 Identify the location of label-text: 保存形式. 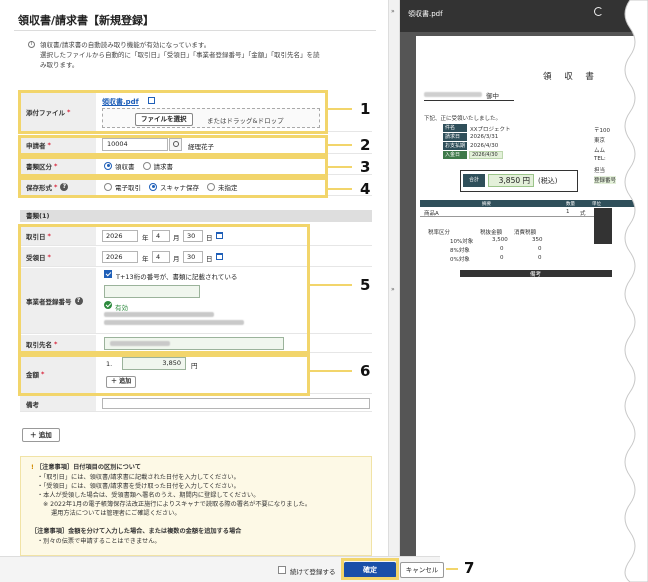
(39, 187).